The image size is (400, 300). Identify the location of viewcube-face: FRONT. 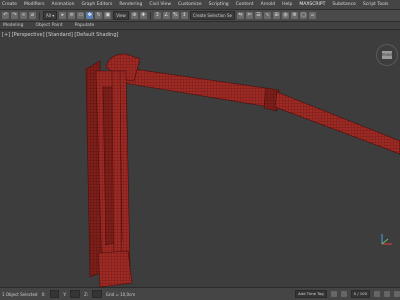
(387, 55).